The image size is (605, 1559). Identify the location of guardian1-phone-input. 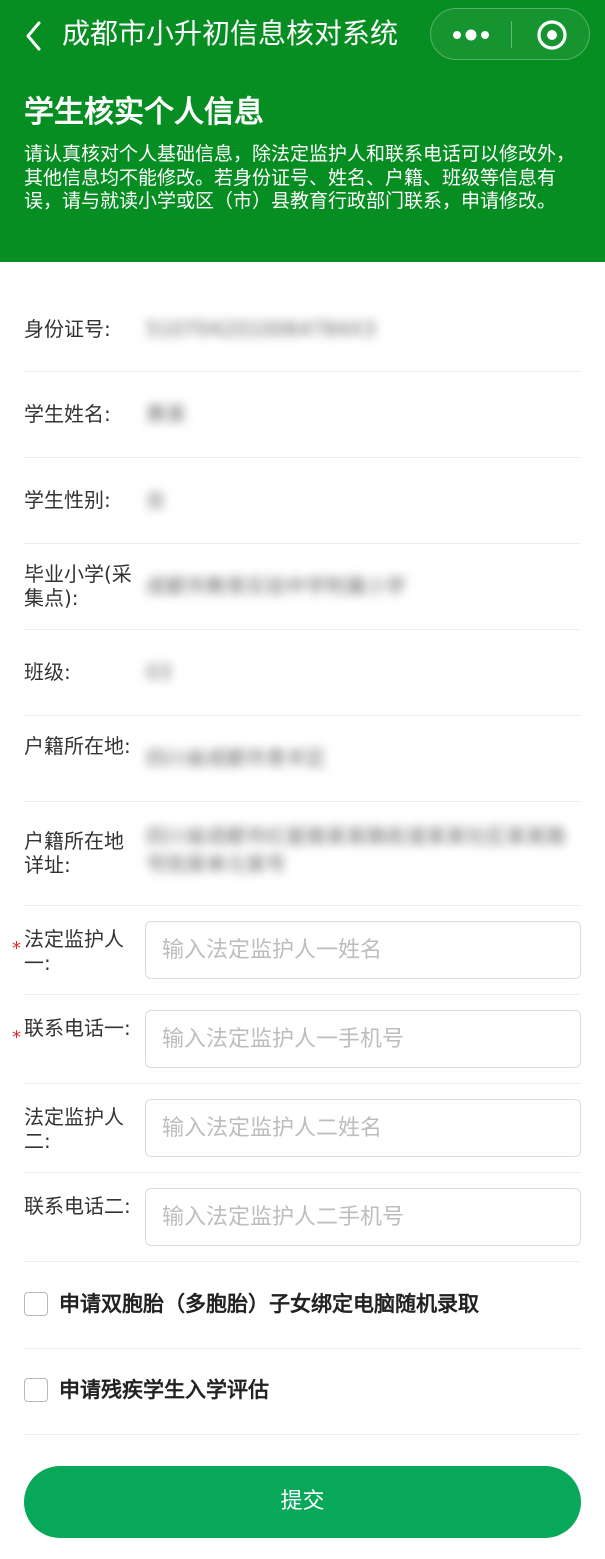
(363, 1039).